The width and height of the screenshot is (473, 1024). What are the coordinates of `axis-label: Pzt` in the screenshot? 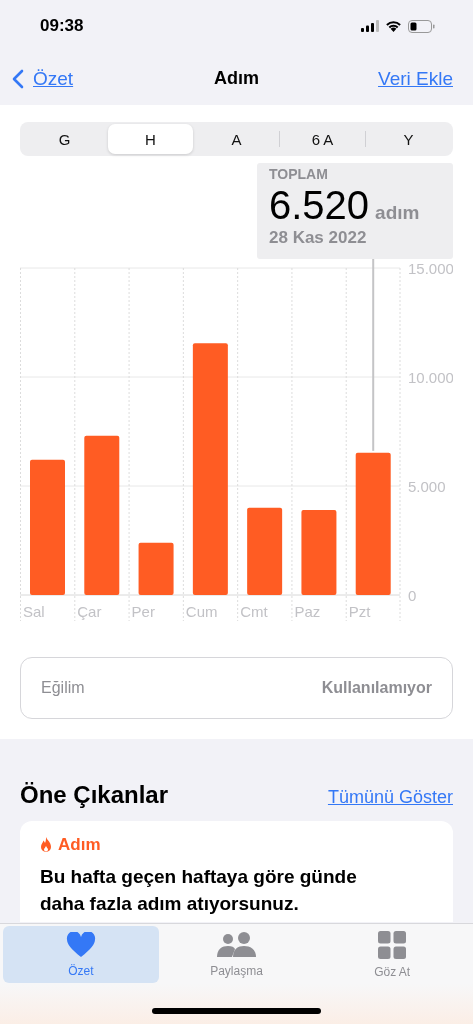 It's located at (359, 611).